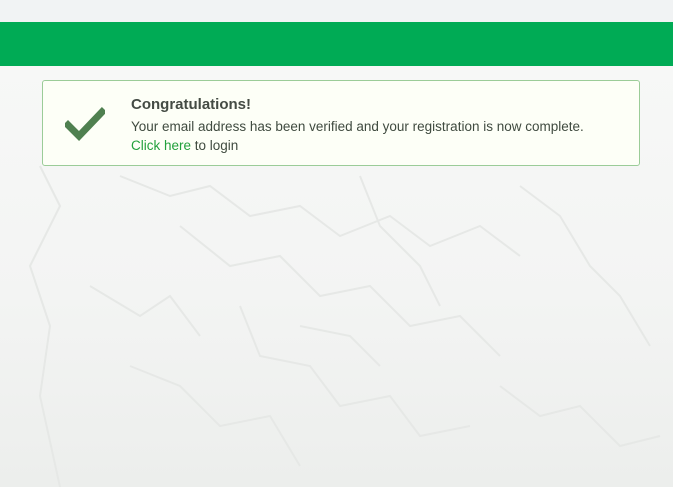  I want to click on browser-top-strip, so click(336, 11).